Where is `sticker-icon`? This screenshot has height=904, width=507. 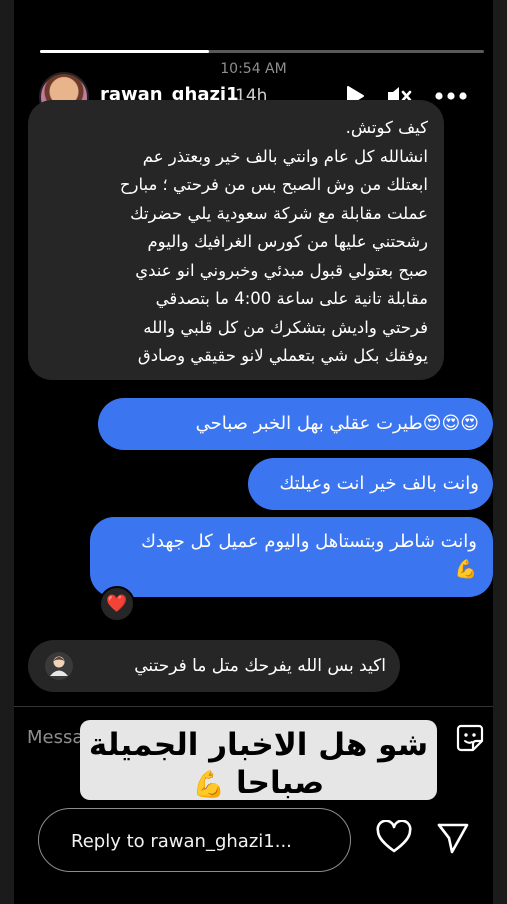 sticker-icon is located at coordinates (470, 740).